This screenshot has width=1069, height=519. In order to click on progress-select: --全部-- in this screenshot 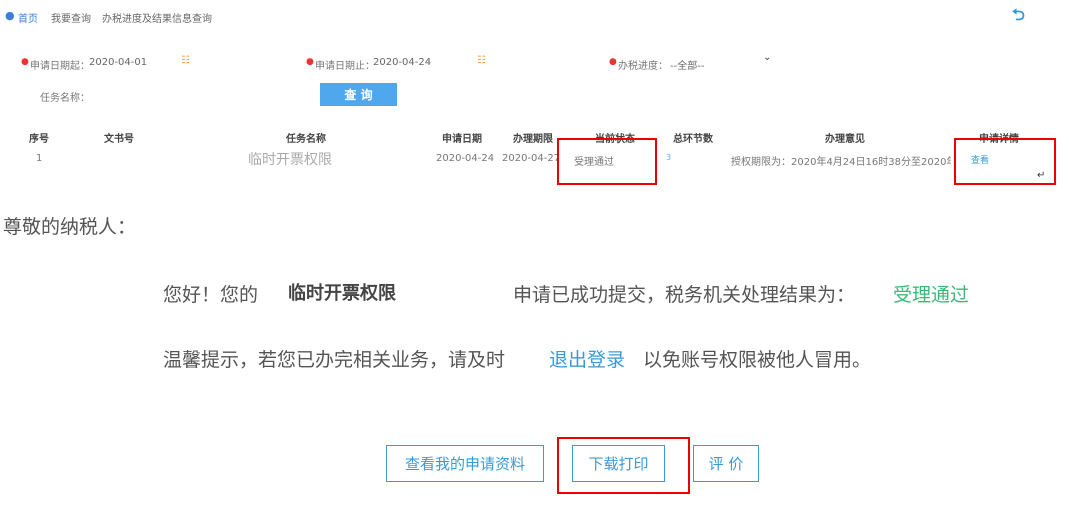, I will do `click(687, 64)`.